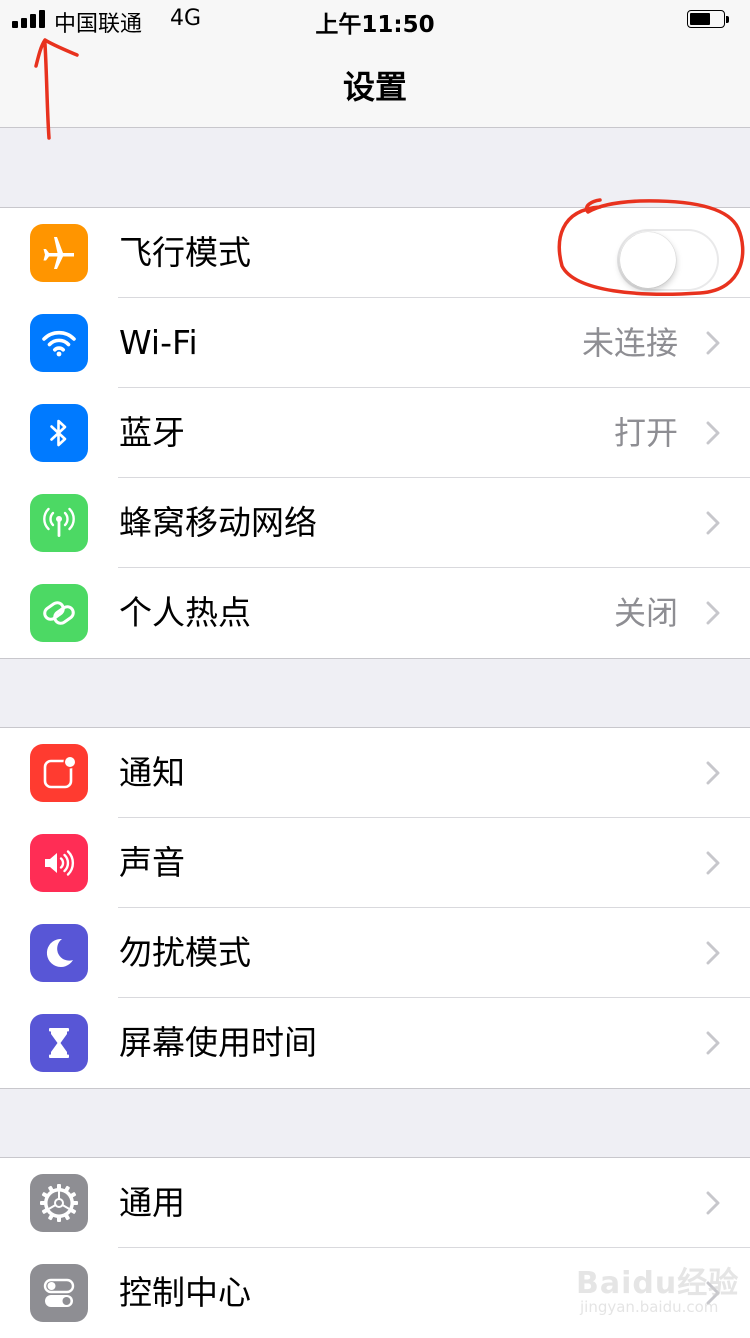 The width and height of the screenshot is (750, 1338). What do you see at coordinates (185, 252) in the screenshot?
I see `settings-row-label: 飞行模式` at bounding box center [185, 252].